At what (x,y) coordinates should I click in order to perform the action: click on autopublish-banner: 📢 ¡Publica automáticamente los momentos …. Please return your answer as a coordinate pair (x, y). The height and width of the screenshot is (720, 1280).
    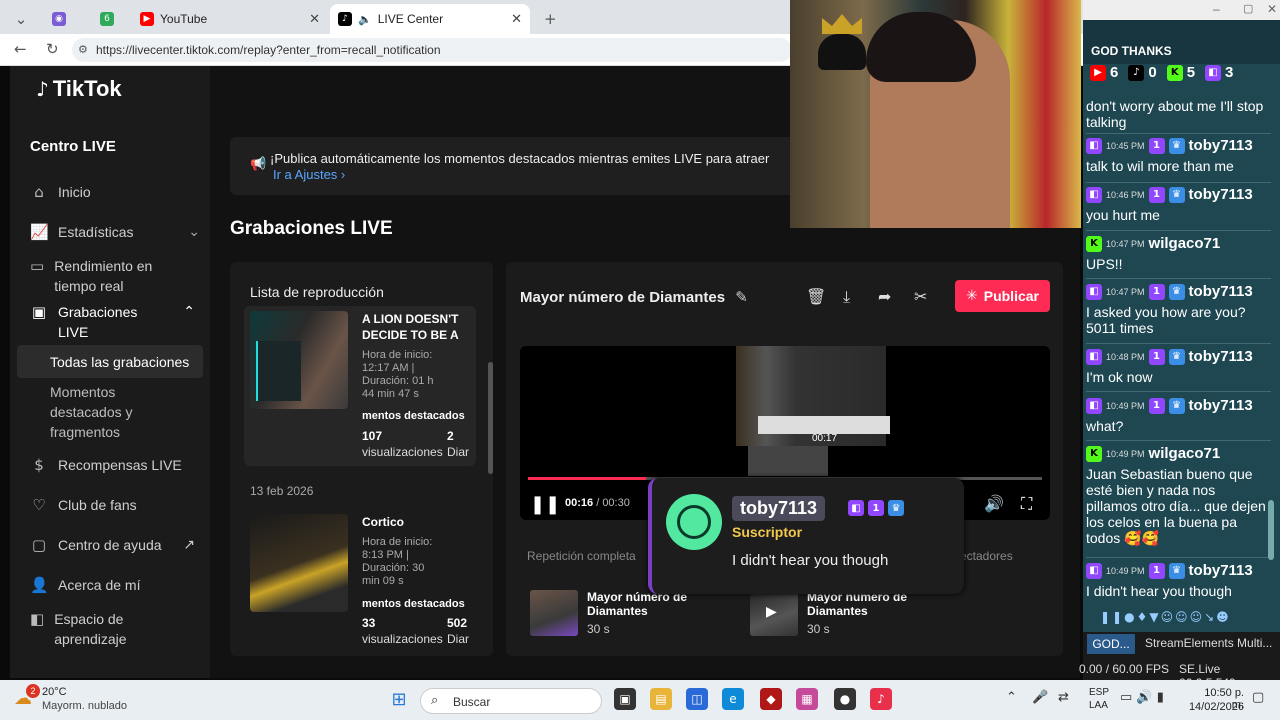
    Looking at the image, I should click on (515, 166).